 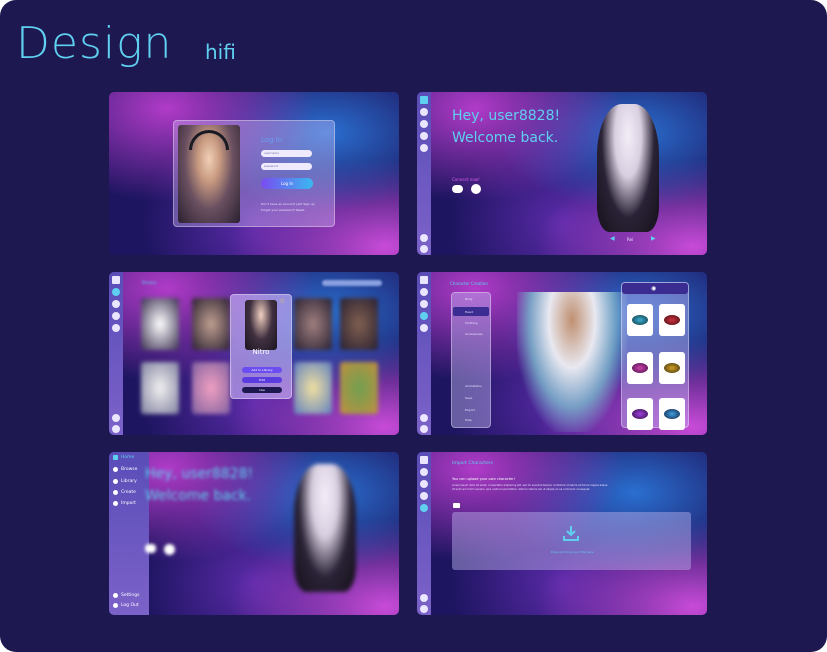 What do you see at coordinates (572, 552) in the screenshot?
I see `drop-label: Drag and drop your file here` at bounding box center [572, 552].